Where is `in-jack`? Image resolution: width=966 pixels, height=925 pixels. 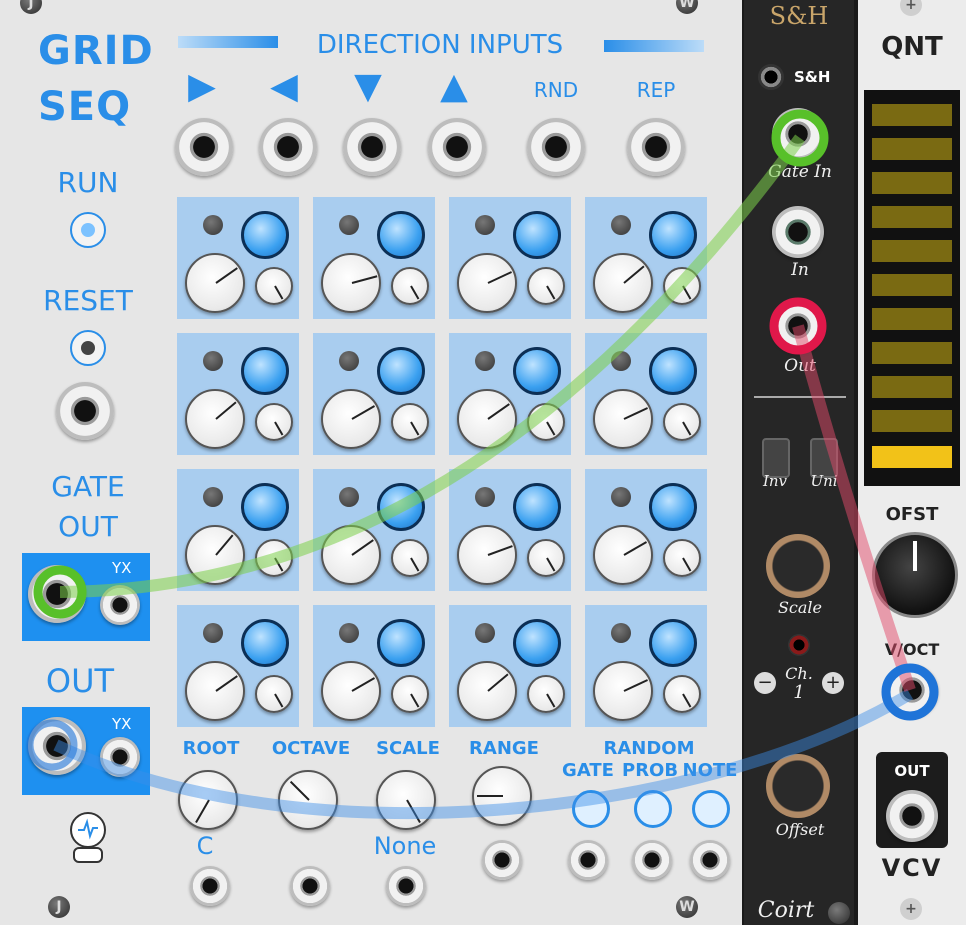
in-jack is located at coordinates (798, 232).